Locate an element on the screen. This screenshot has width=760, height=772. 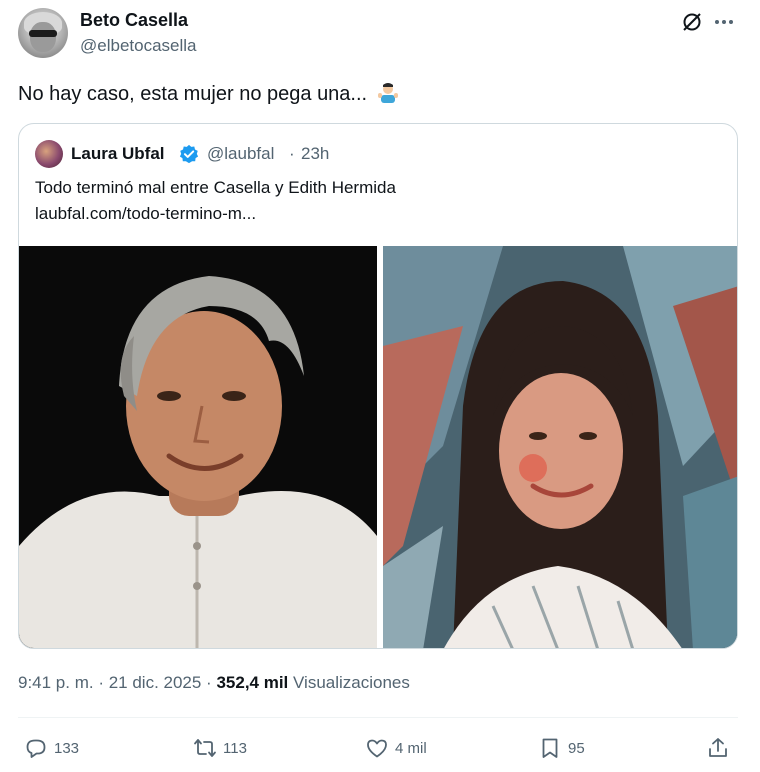
verified-badge-icon is located at coordinates (189, 154).